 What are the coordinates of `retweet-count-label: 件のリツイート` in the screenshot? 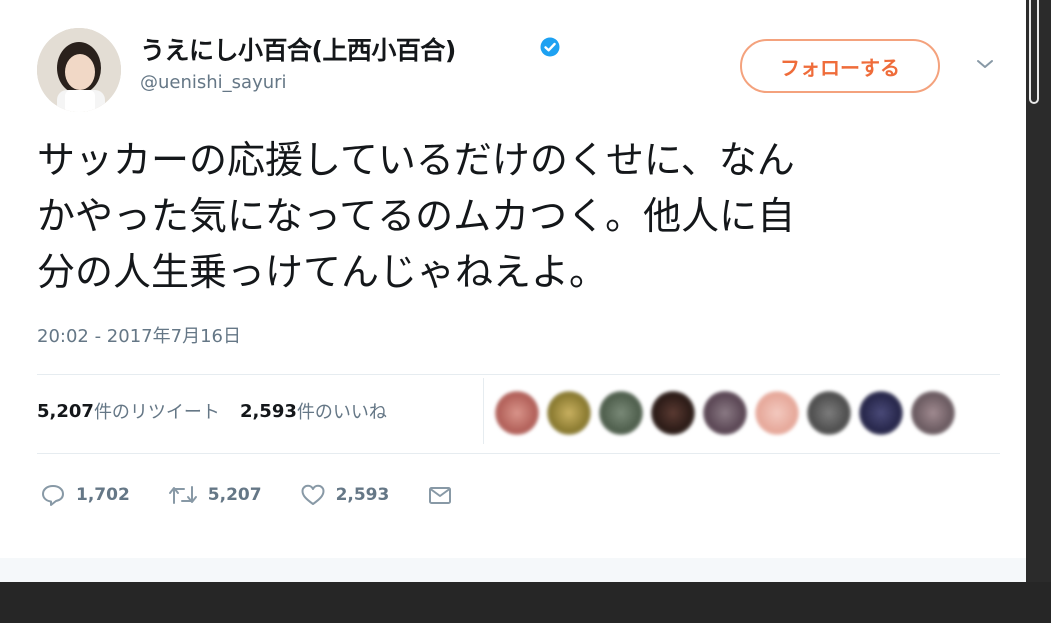 It's located at (157, 411).